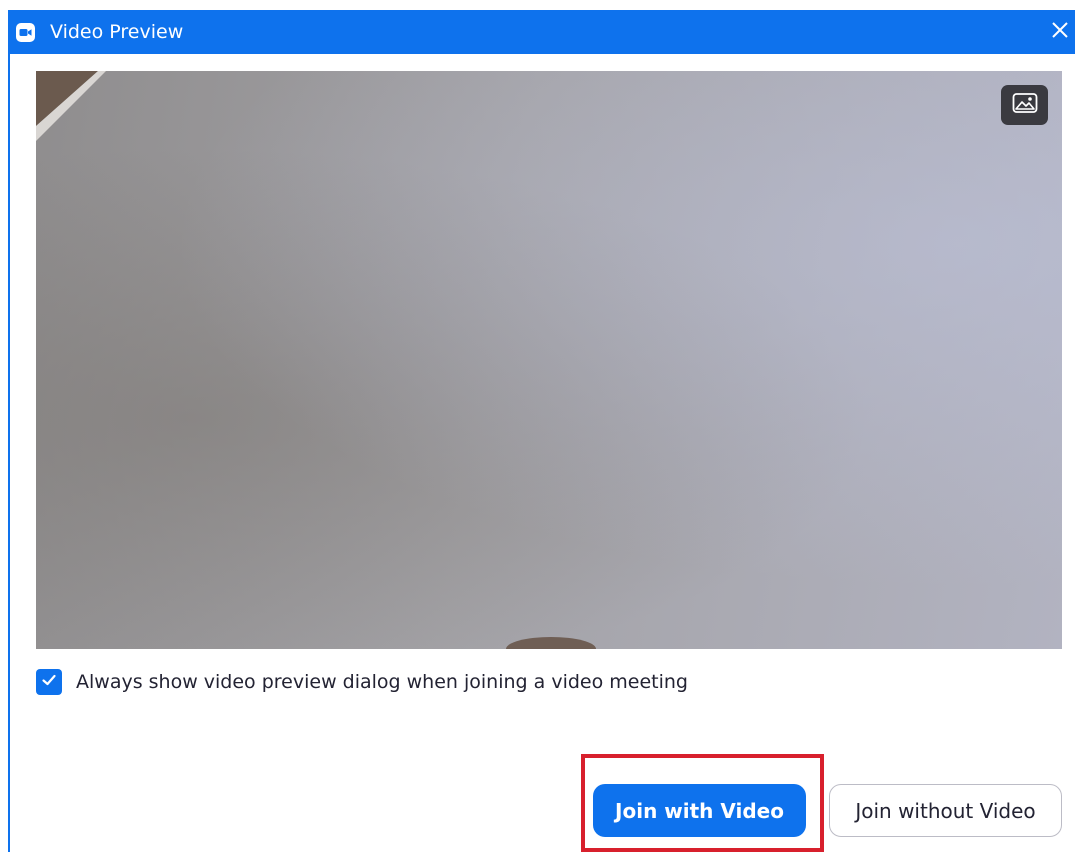  Describe the element at coordinates (699, 810) in the screenshot. I see `join-with-video-button: Join with Video` at that location.